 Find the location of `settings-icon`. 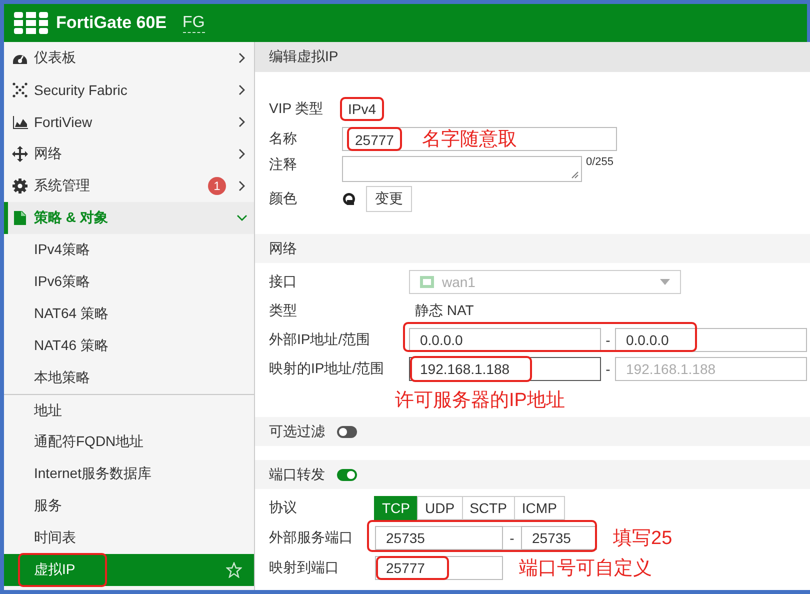

settings-icon is located at coordinates (20, 186).